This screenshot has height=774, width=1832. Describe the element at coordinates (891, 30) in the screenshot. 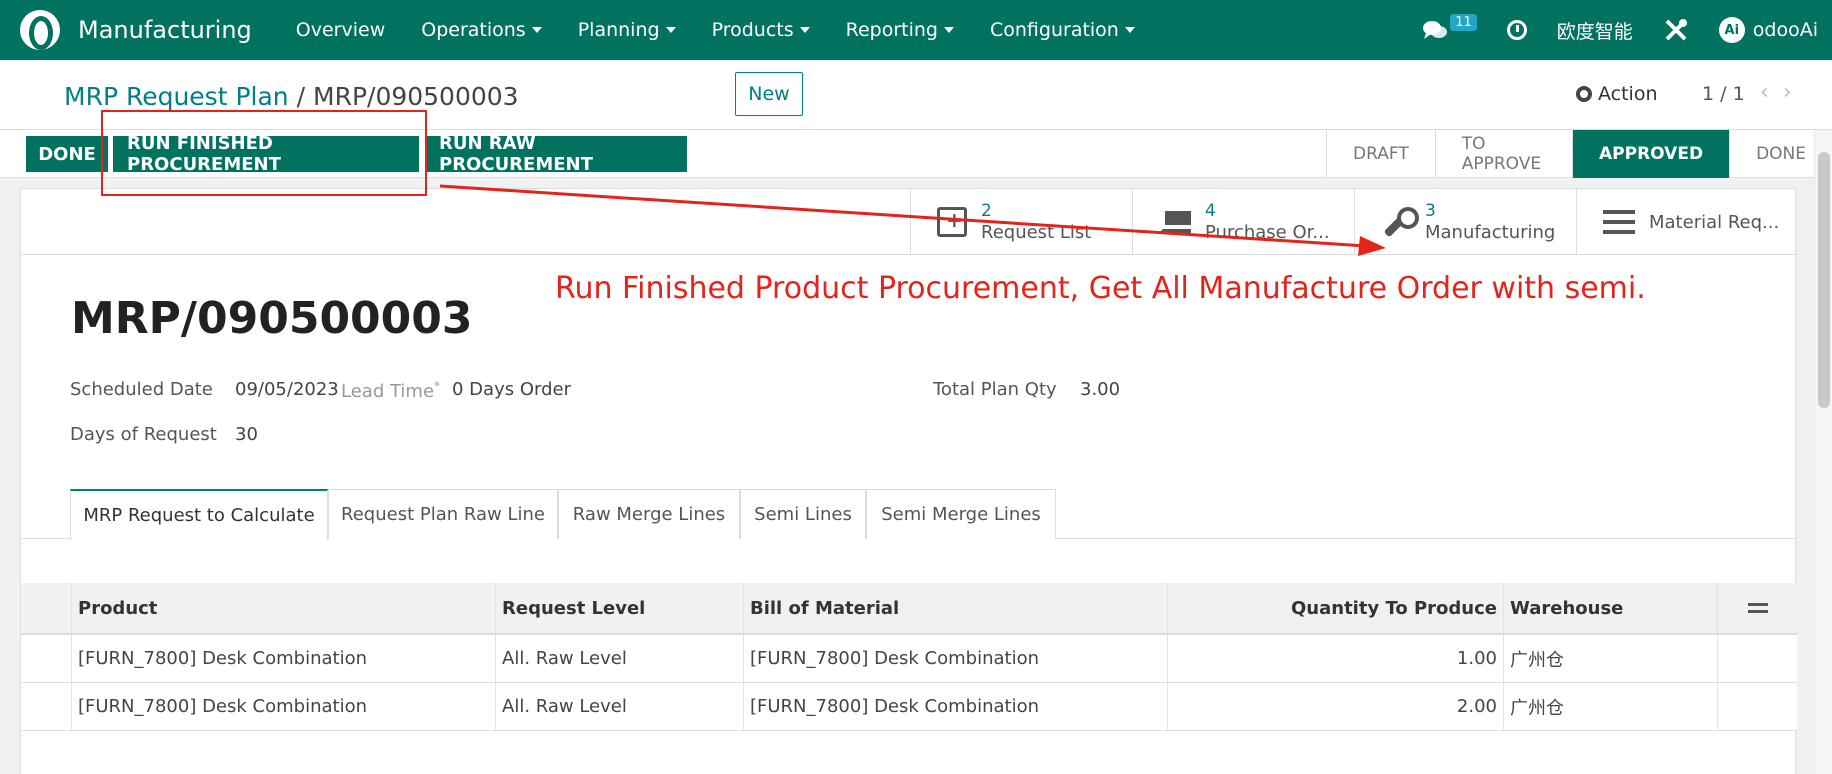

I see `menu-label: Reporting` at that location.